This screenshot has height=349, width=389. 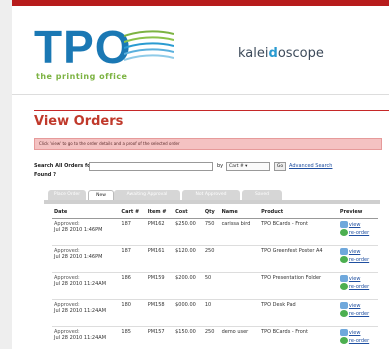 I want to click on cost-cell: $250.00, so click(x=188, y=232).